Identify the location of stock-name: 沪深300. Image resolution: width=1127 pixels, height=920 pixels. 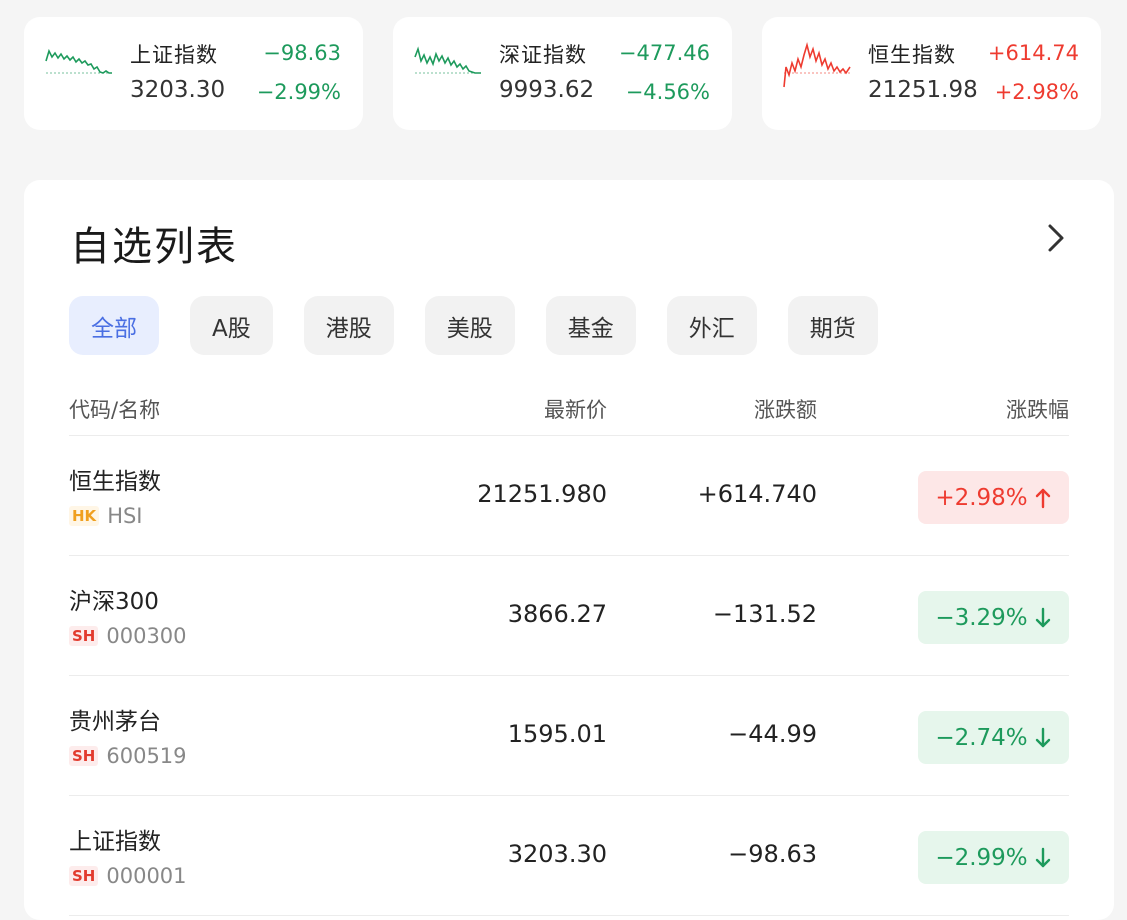
(114, 602).